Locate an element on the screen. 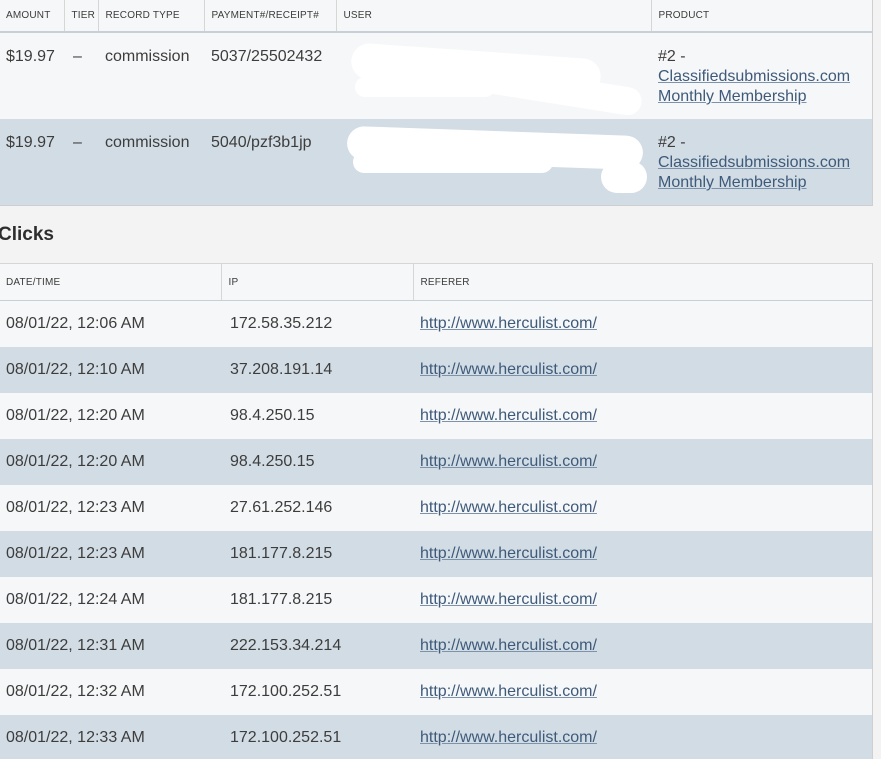 This screenshot has height=759, width=881. click-datetime-cell: 08/01/22, 12:33 AM is located at coordinates (110, 736).